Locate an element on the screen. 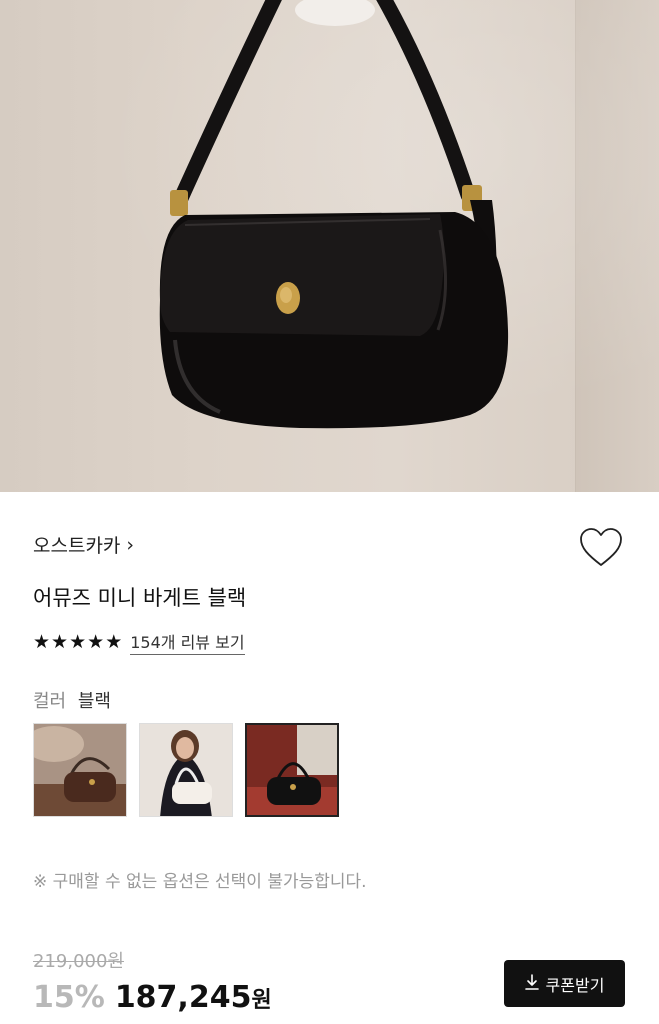 This screenshot has height=1024, width=659. star-rating: ★ ★ ★ ★ ★ is located at coordinates (78, 641).